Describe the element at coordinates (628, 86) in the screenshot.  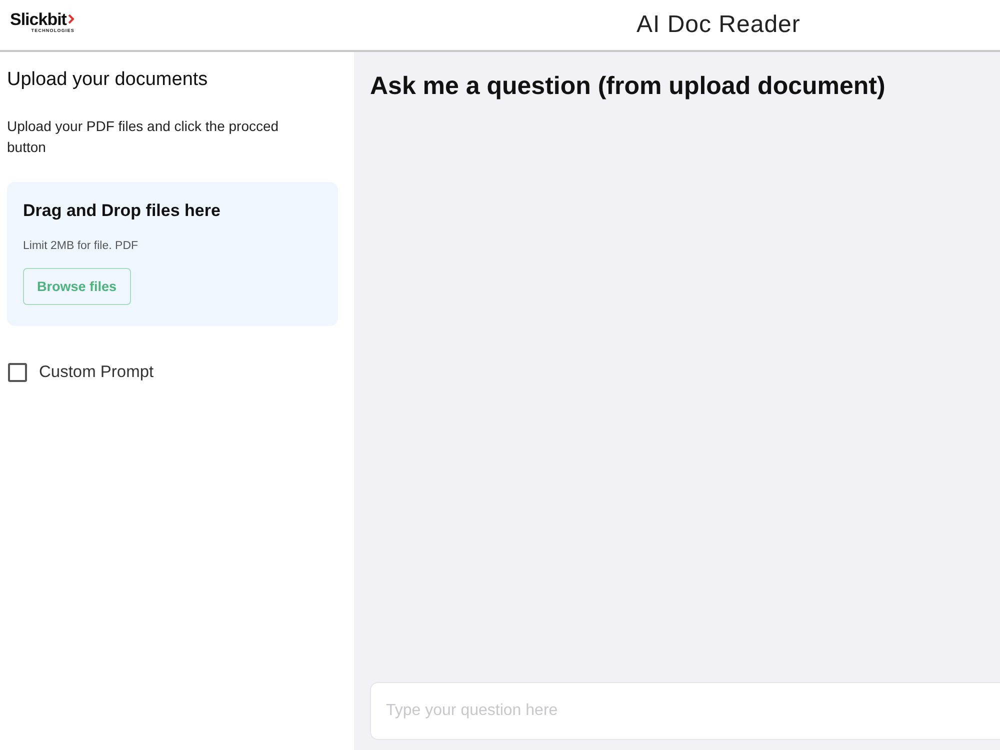
I see `question-heading: Ask me a question (from upload document)` at that location.